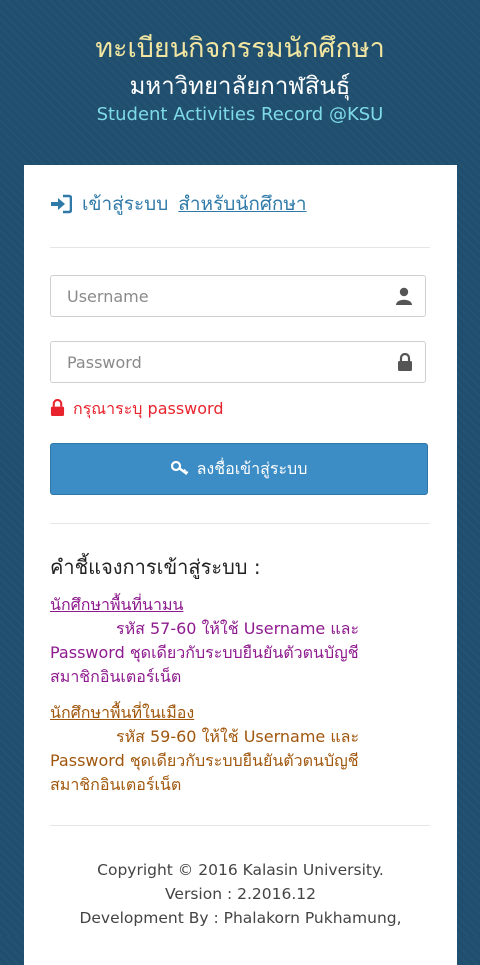 The width and height of the screenshot is (480, 965). Describe the element at coordinates (148, 408) in the screenshot. I see `error-message: กรุณาระบุ password` at that location.